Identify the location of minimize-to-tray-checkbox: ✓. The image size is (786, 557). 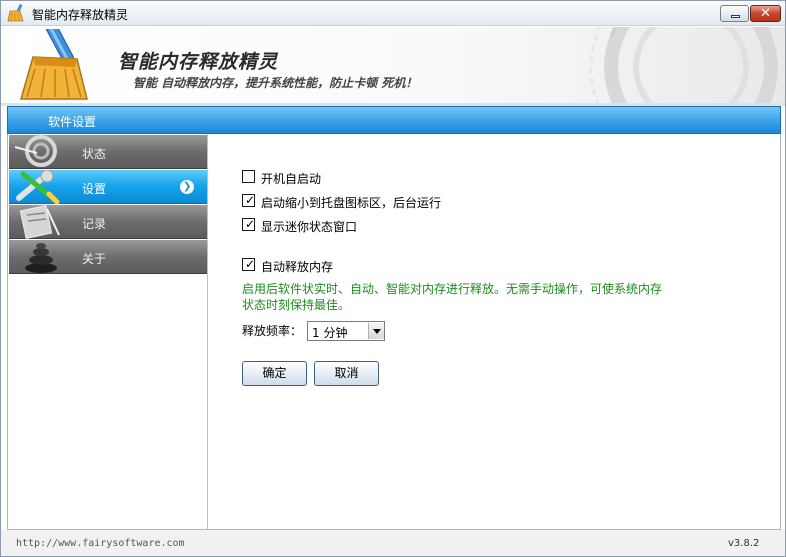
(249, 200).